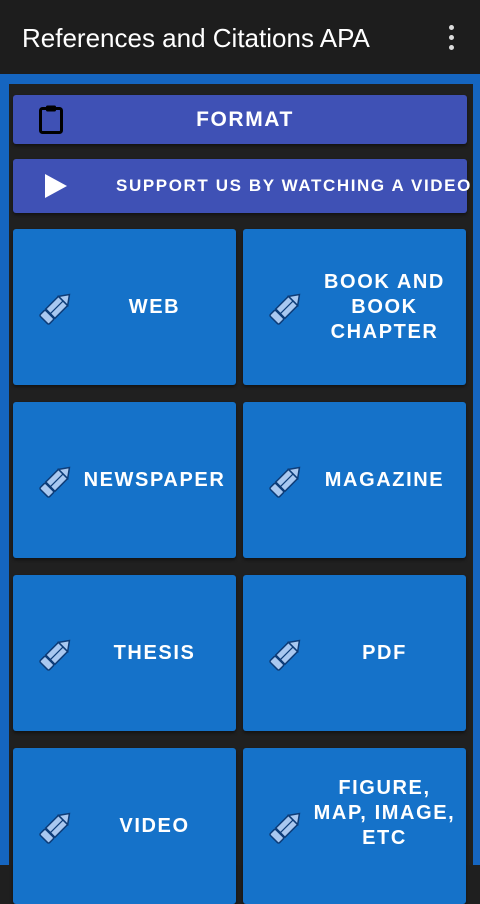 Image resolution: width=480 pixels, height=904 pixels. I want to click on clipboard-icon, so click(51, 119).